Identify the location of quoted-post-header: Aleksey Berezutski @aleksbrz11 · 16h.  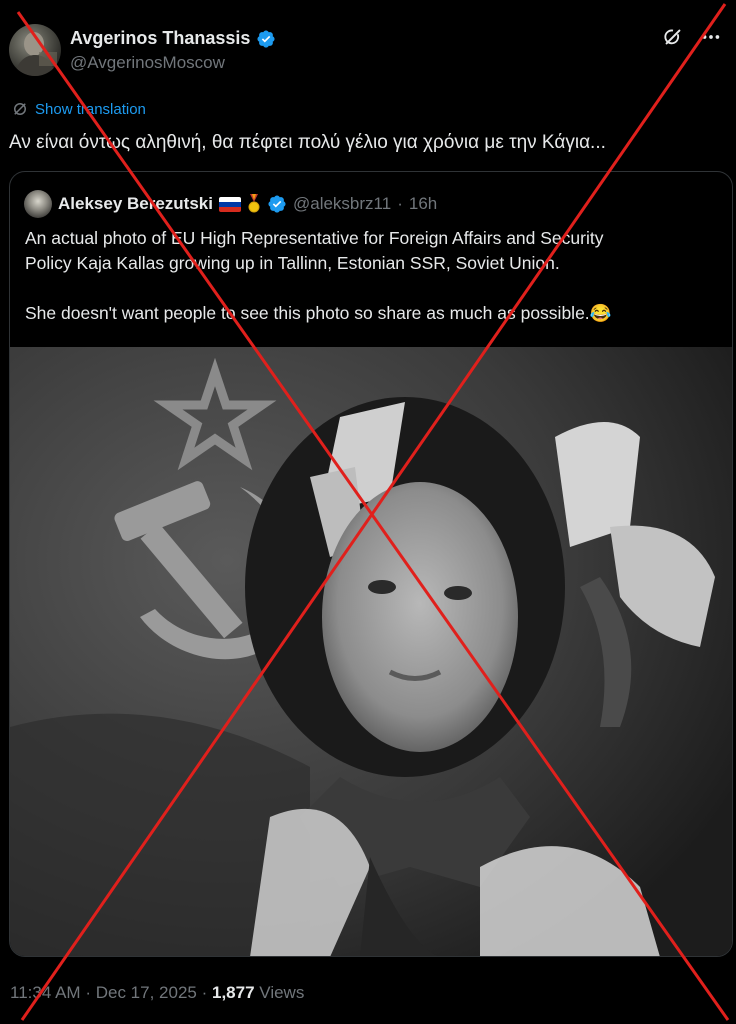
(230, 204).